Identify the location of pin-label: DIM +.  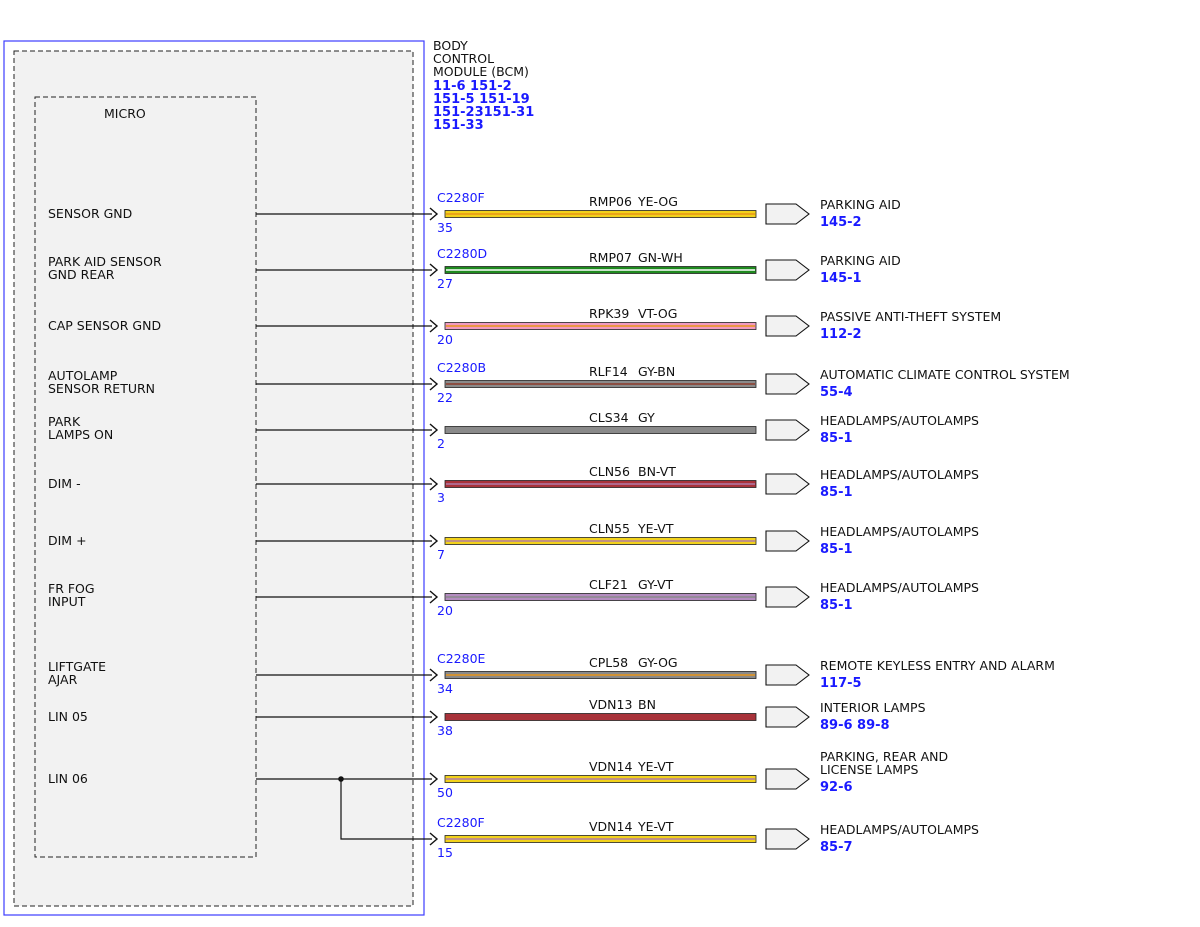
(67, 540).